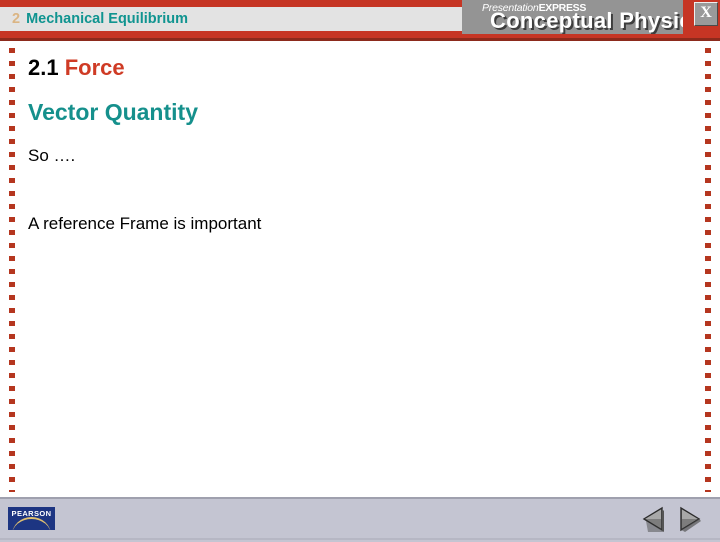  Describe the element at coordinates (94, 67) in the screenshot. I see `section-title: Force` at that location.